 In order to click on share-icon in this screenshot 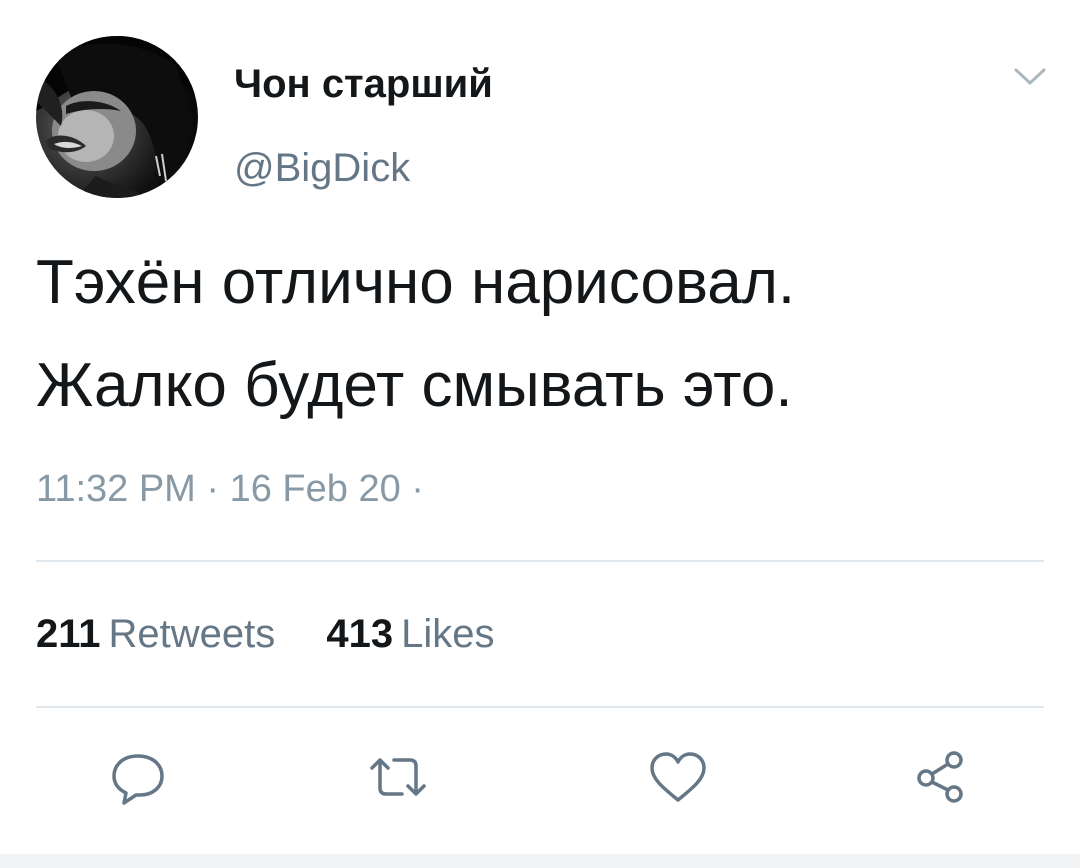, I will do `click(940, 777)`.